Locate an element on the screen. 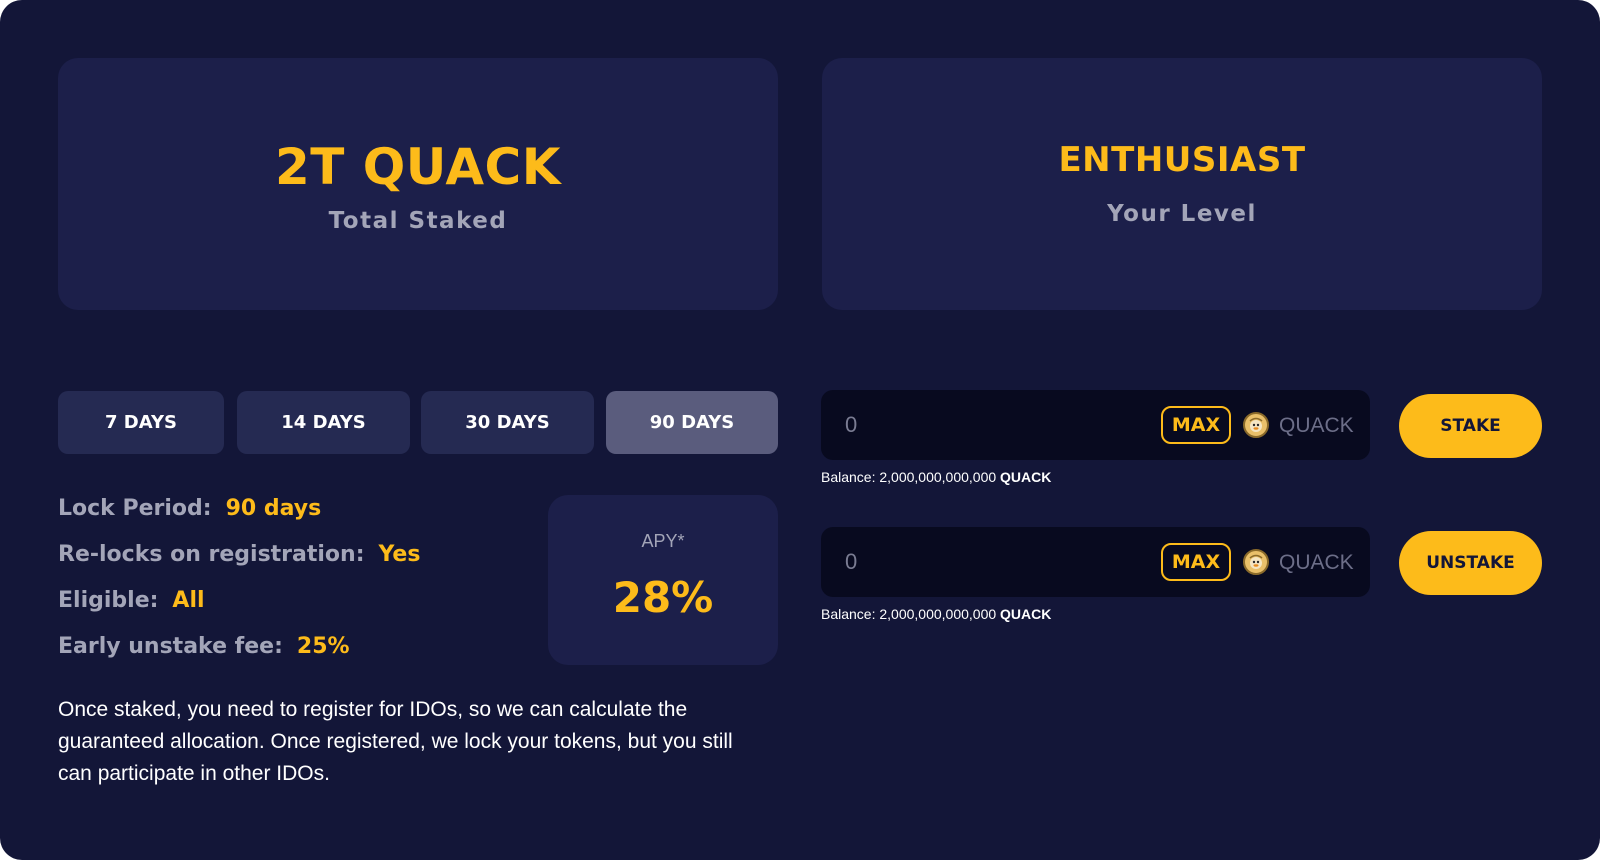 Image resolution: width=1600 pixels, height=860 pixels. stake-balance-amount: Balance: 2,000,000,000,000 is located at coordinates (909, 477).